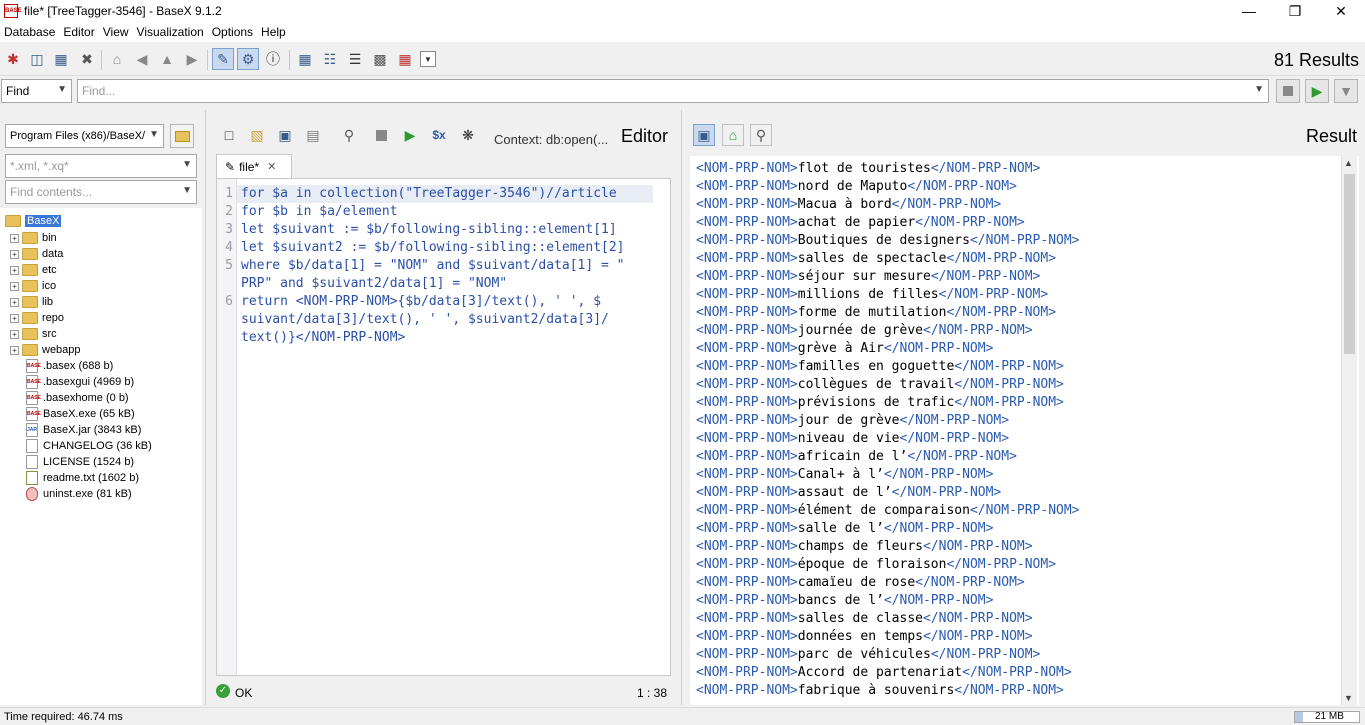 The image size is (1365, 725). What do you see at coordinates (380, 59) in the screenshot?
I see `plot-view-icon: ▩` at bounding box center [380, 59].